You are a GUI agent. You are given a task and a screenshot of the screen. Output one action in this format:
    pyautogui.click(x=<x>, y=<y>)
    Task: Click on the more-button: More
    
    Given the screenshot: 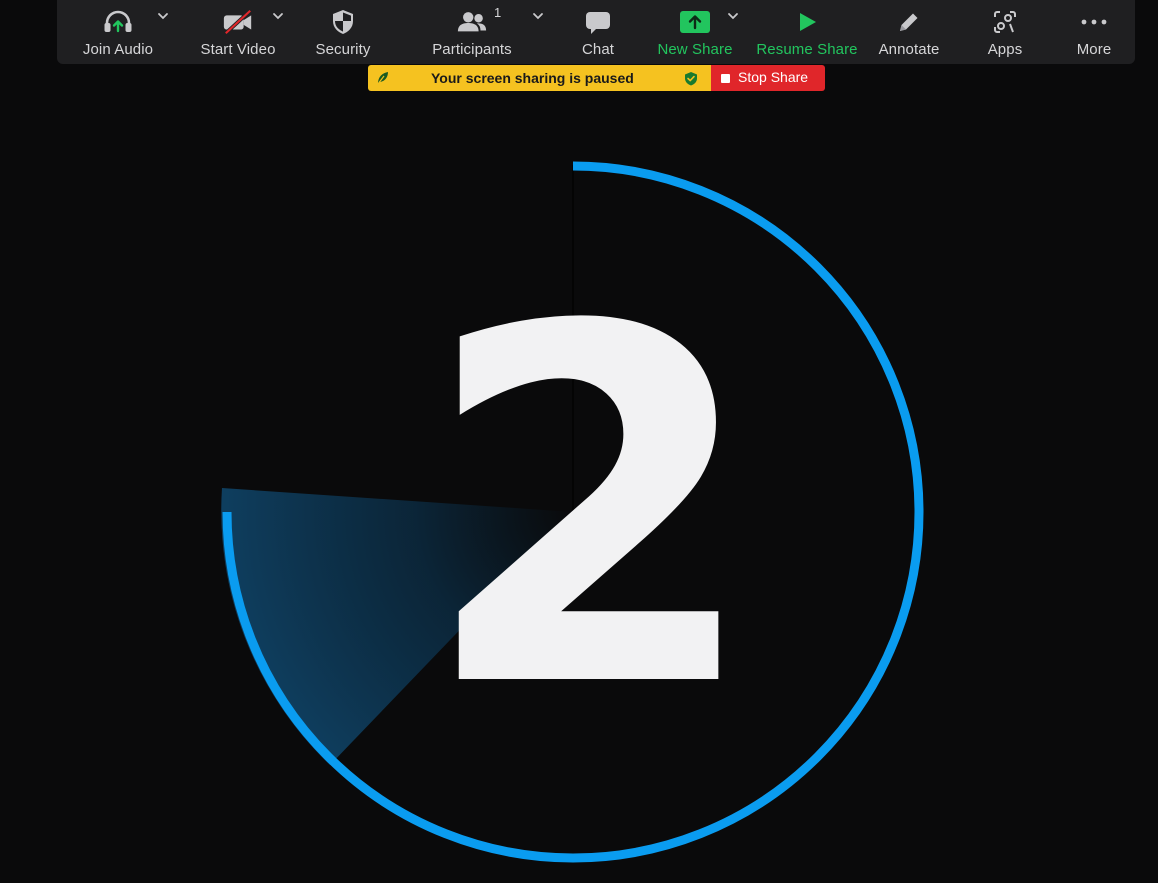 What is the action you would take?
    pyautogui.click(x=1094, y=32)
    